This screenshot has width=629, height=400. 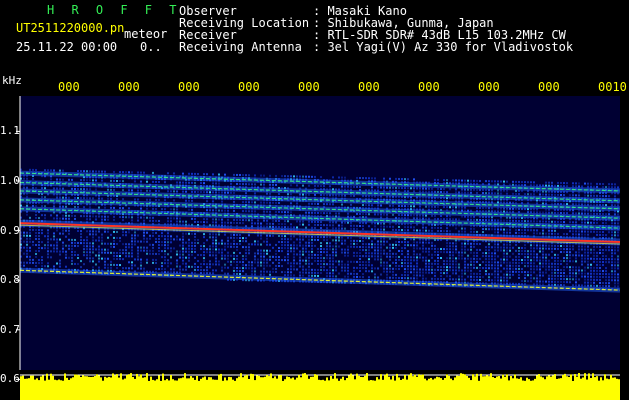 What do you see at coordinates (10, 131) in the screenshot?
I see `ytick-label: 1.1` at bounding box center [10, 131].